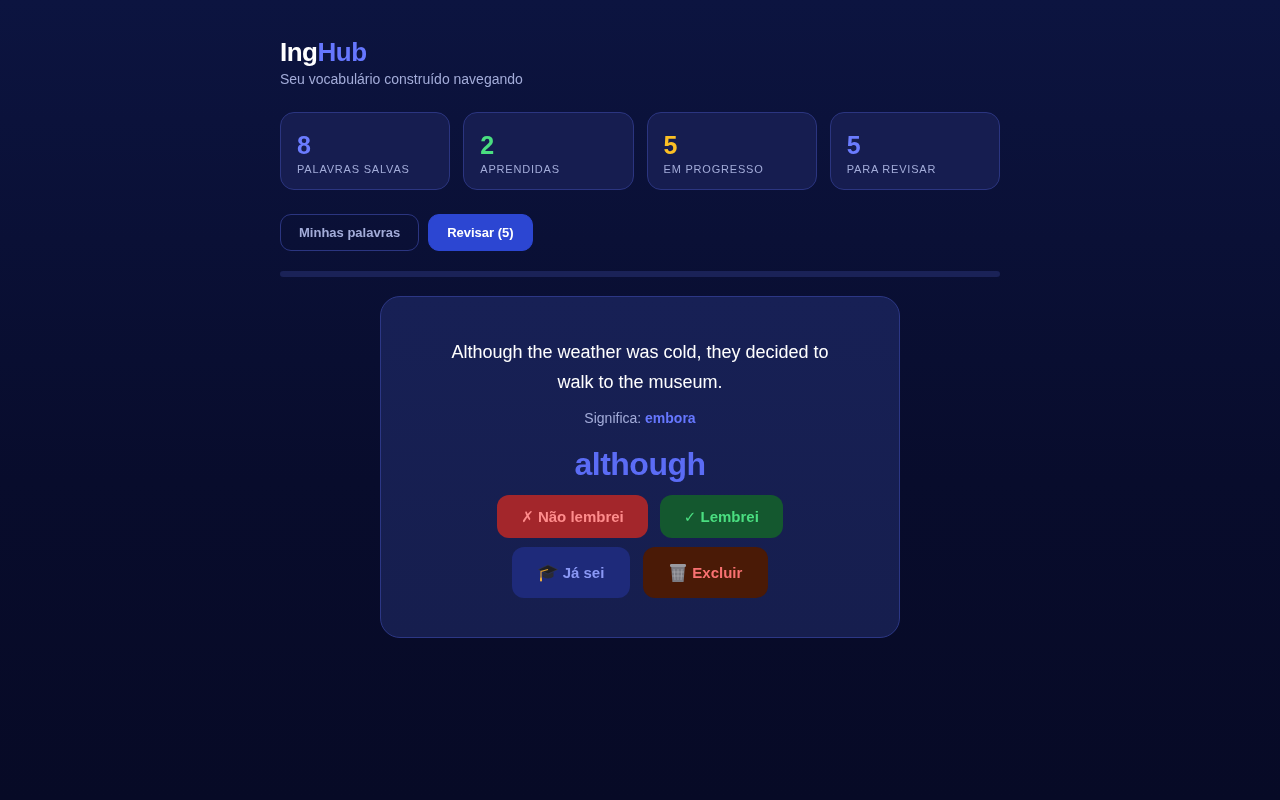 Image resolution: width=1280 pixels, height=800 pixels. I want to click on stat-value: 2, so click(487, 145).